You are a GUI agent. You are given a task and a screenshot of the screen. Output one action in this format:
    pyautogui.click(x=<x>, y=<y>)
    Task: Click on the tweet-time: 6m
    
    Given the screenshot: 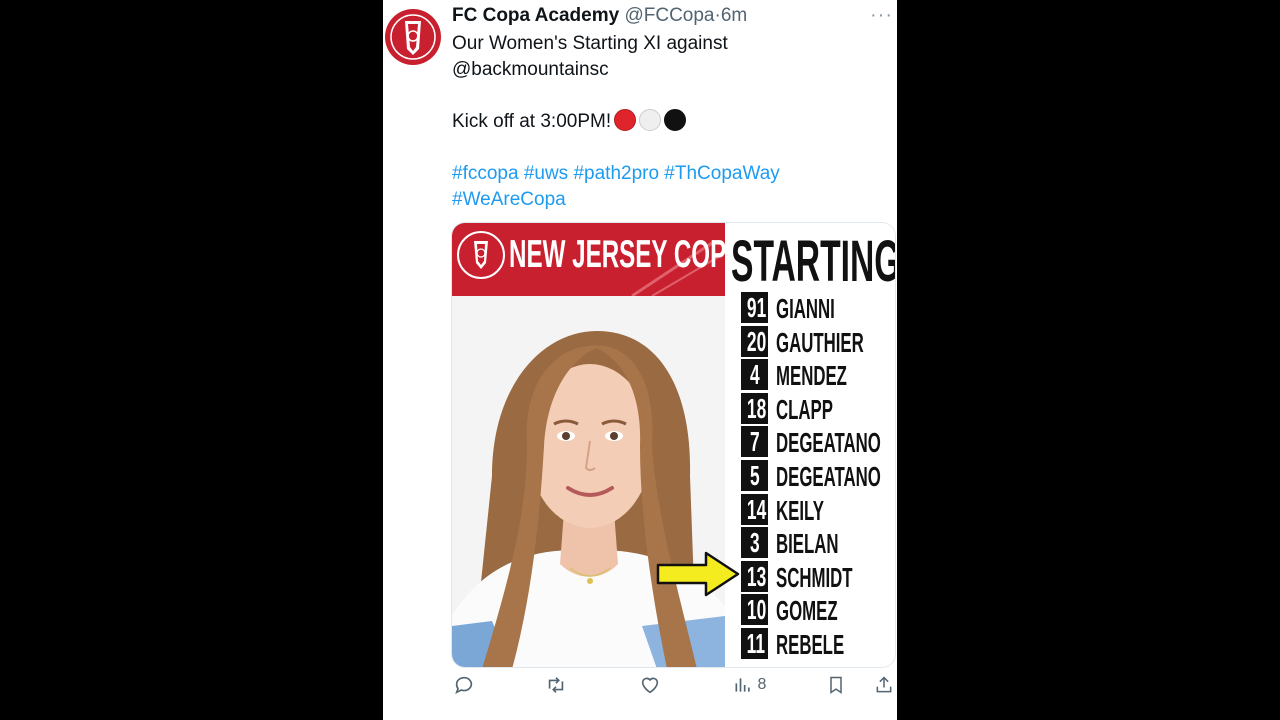 What is the action you would take?
    pyautogui.click(x=734, y=15)
    